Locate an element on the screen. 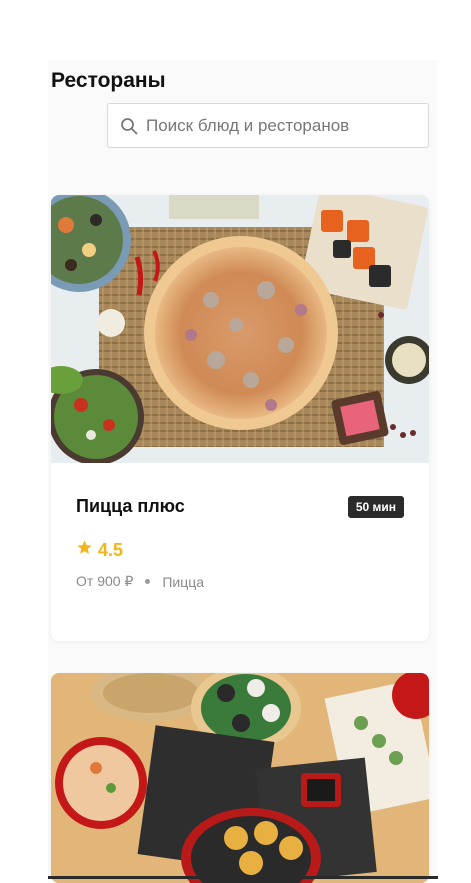 The height and width of the screenshot is (883, 471). rating-value: 4.5 is located at coordinates (111, 549).